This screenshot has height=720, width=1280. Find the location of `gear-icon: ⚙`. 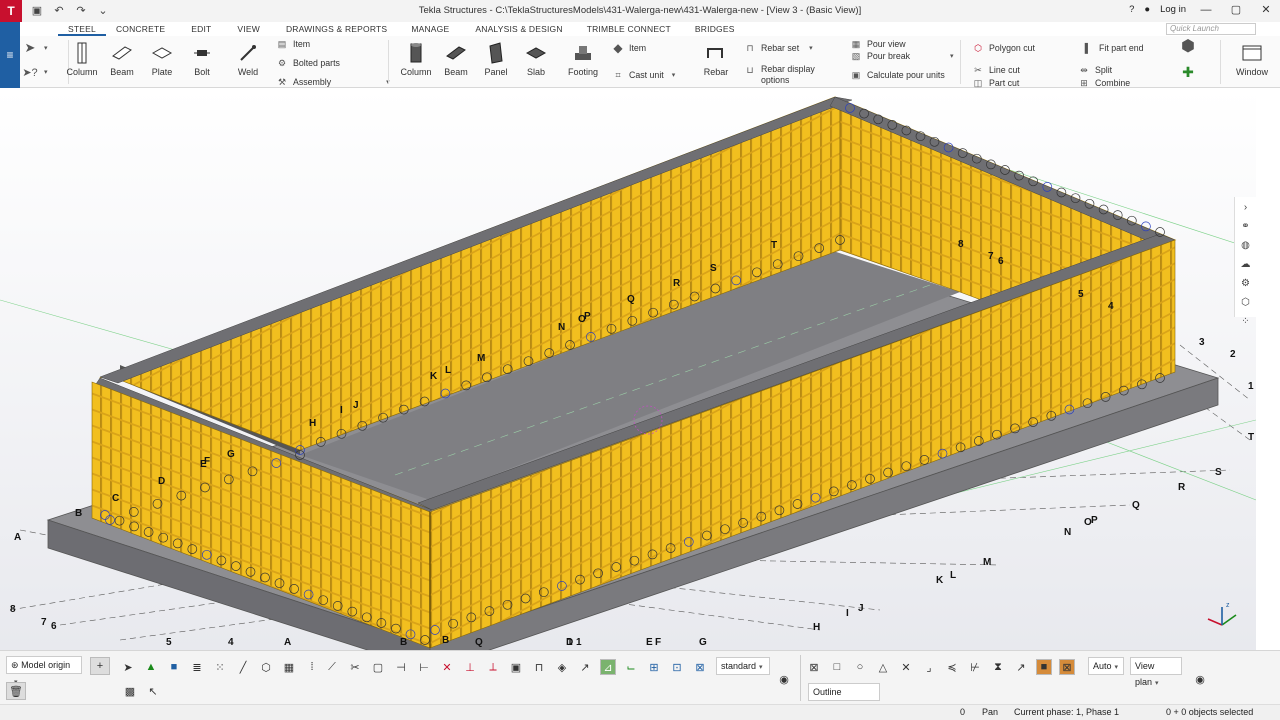

gear-icon: ⚙ is located at coordinates (1246, 284).